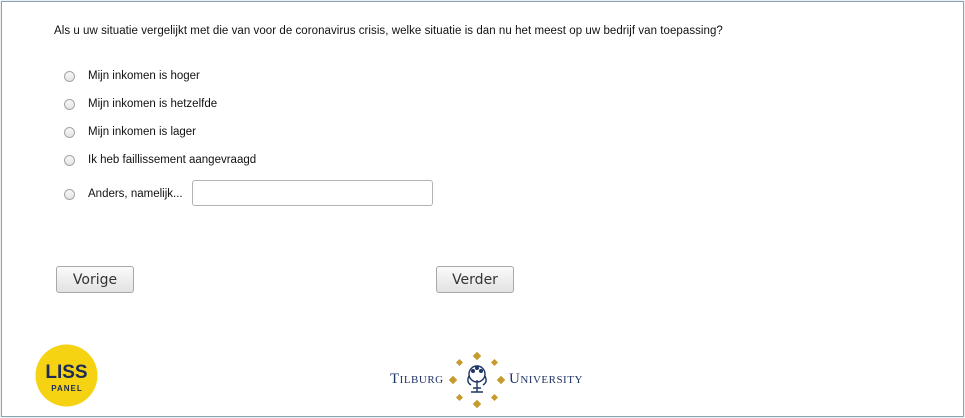 This screenshot has height=418, width=965. What do you see at coordinates (95, 279) in the screenshot?
I see `previous-button: Vorige` at bounding box center [95, 279].